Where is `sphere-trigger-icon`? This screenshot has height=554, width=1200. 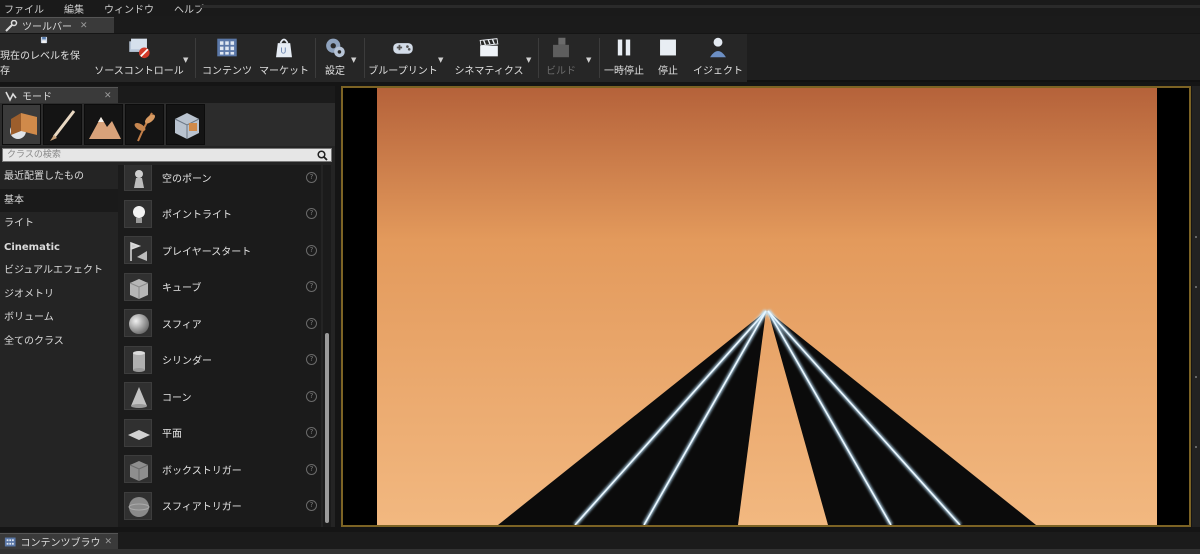
sphere-trigger-icon is located at coordinates (138, 505).